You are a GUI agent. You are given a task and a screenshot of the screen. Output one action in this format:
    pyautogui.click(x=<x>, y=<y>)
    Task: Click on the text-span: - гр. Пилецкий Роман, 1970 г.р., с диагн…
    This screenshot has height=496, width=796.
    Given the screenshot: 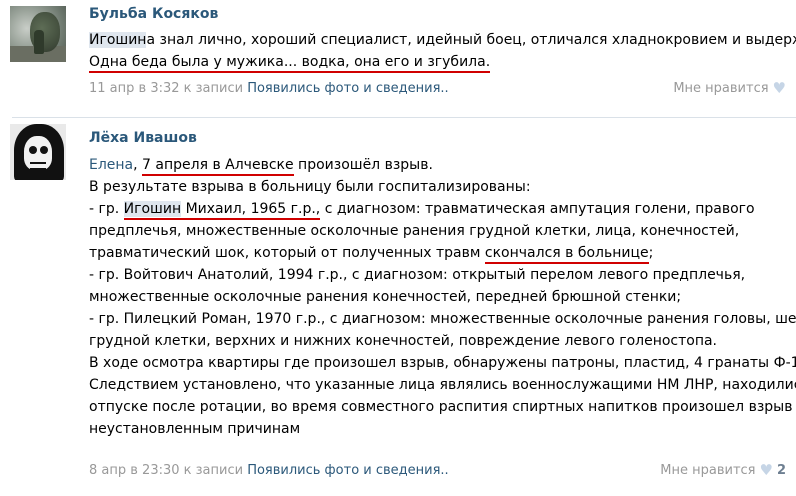 What is the action you would take?
    pyautogui.click(x=442, y=319)
    